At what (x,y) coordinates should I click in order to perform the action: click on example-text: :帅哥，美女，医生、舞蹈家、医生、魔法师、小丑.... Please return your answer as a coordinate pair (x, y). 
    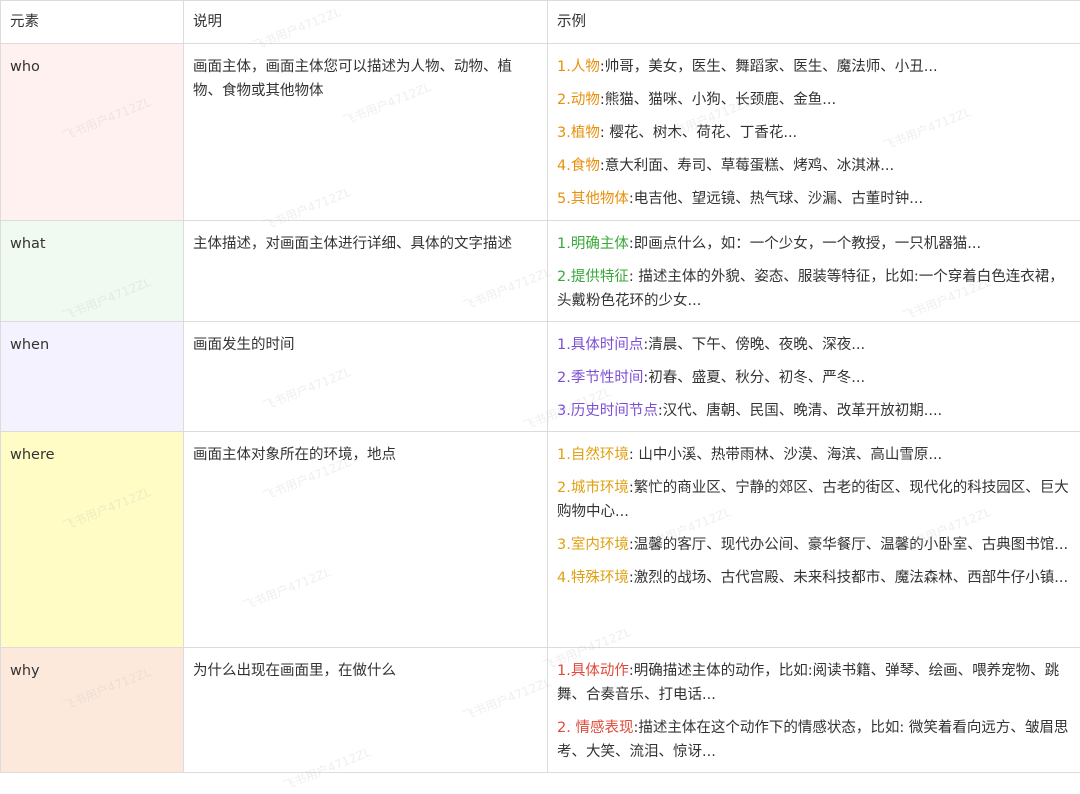
    Looking at the image, I should click on (769, 67).